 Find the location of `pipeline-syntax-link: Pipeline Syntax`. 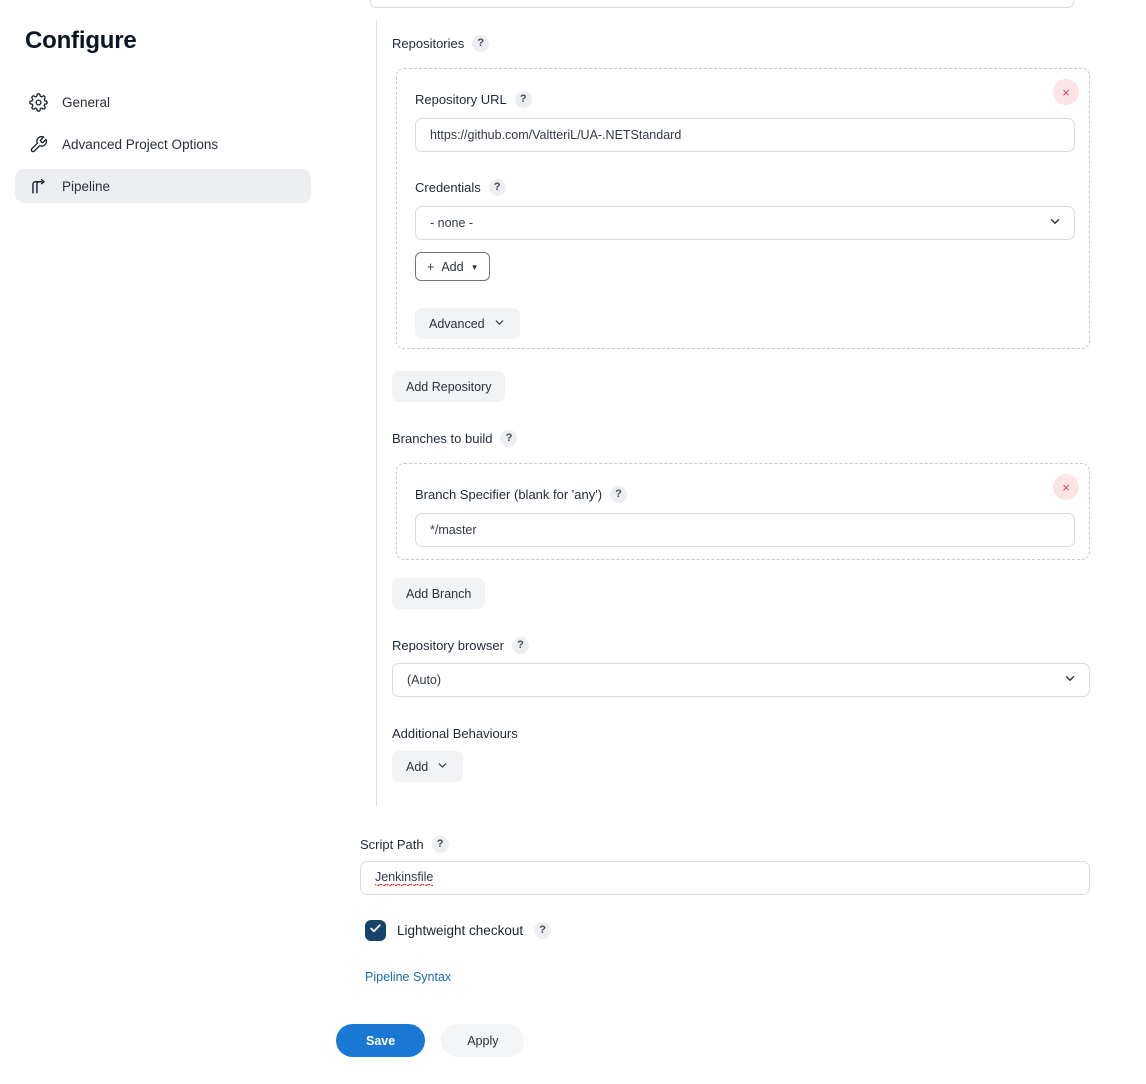

pipeline-syntax-link: Pipeline Syntax is located at coordinates (408, 977).